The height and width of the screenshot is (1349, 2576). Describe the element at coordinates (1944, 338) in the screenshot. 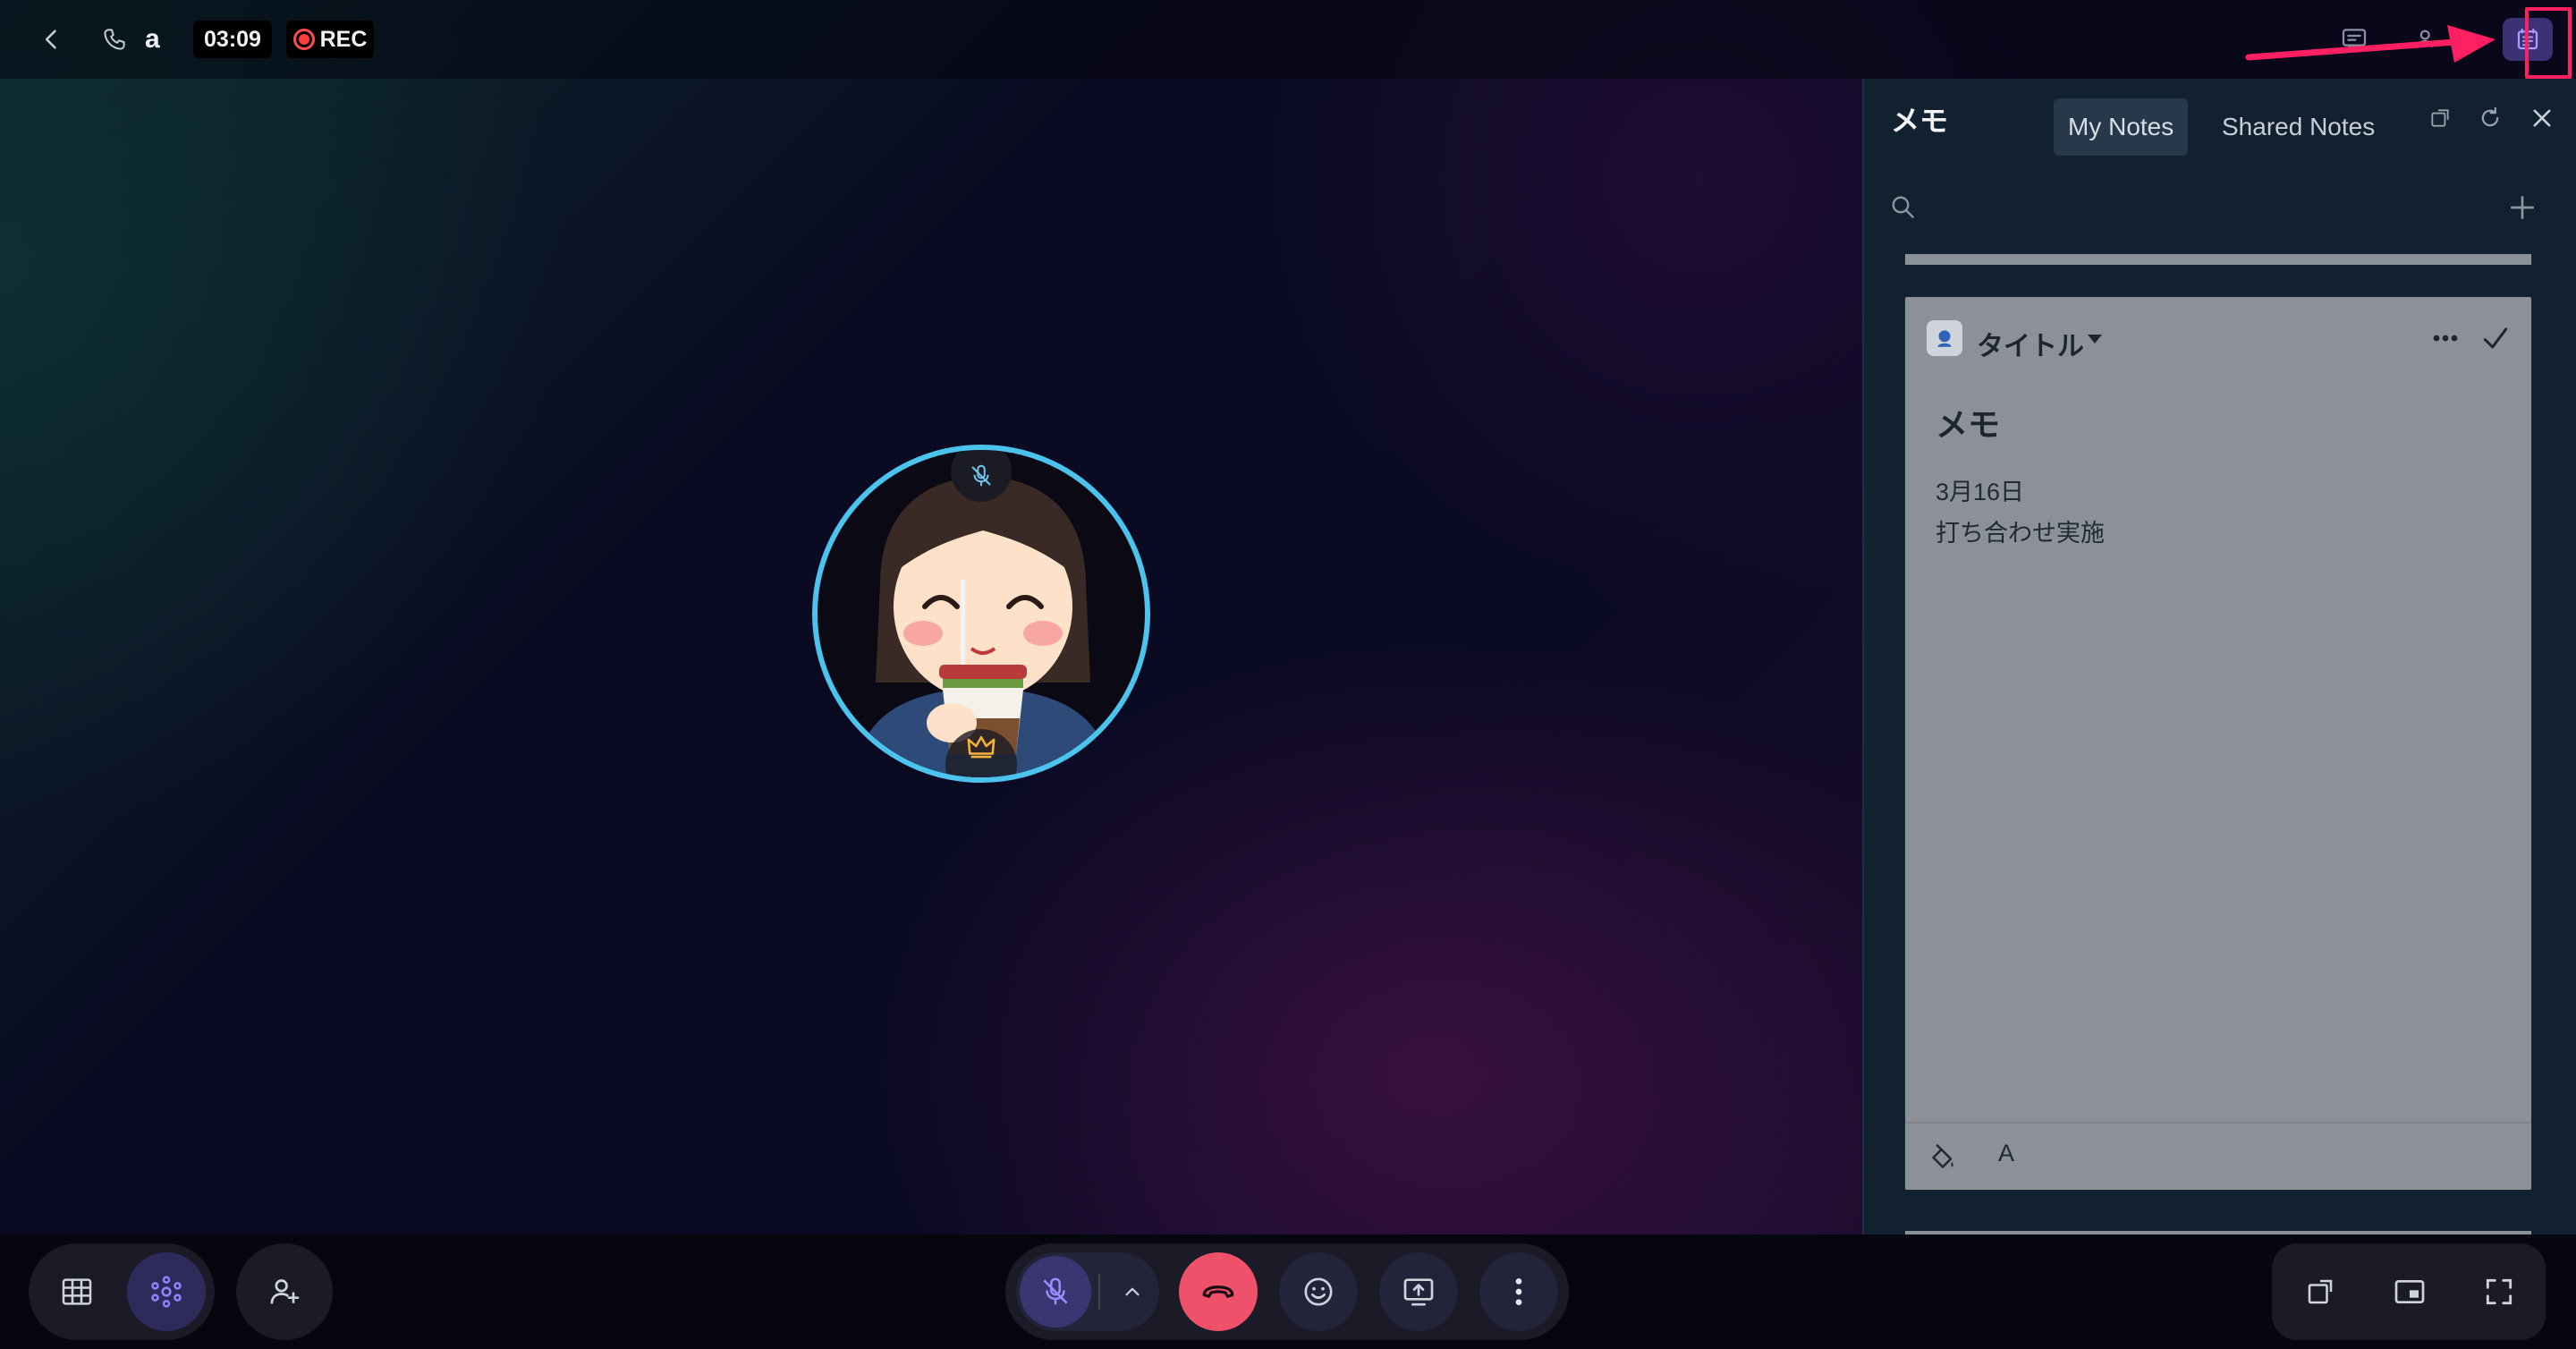

I see `note-owner-icon` at that location.